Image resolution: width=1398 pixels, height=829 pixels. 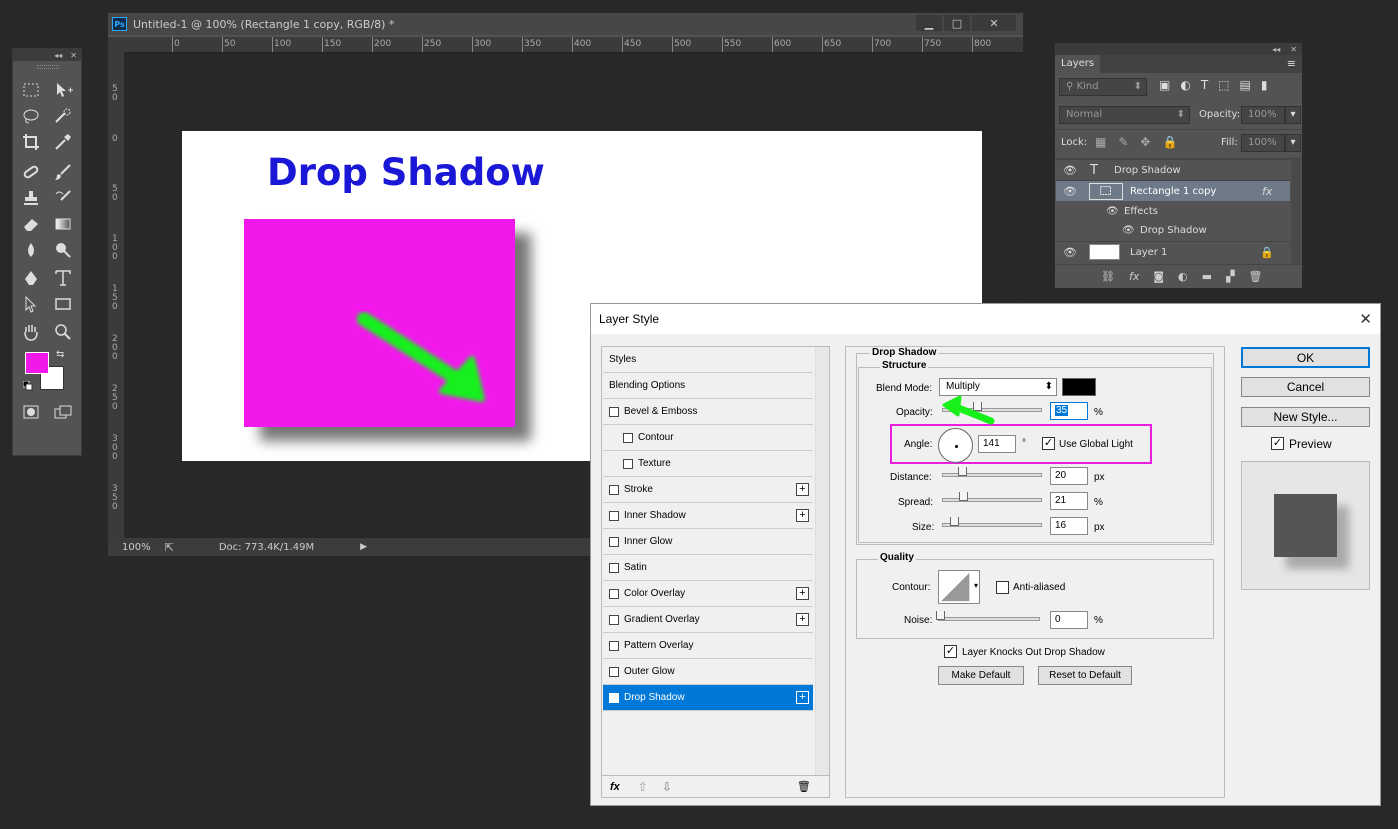 I want to click on ok-button: OK, so click(x=1305, y=357).